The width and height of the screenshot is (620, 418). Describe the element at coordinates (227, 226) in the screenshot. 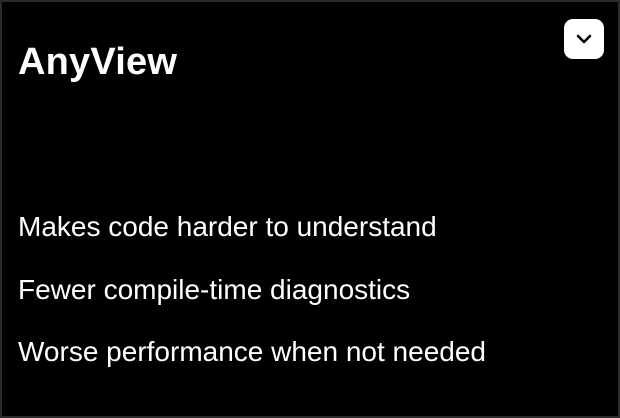

I see `list-item: Makes code harder to understand` at that location.